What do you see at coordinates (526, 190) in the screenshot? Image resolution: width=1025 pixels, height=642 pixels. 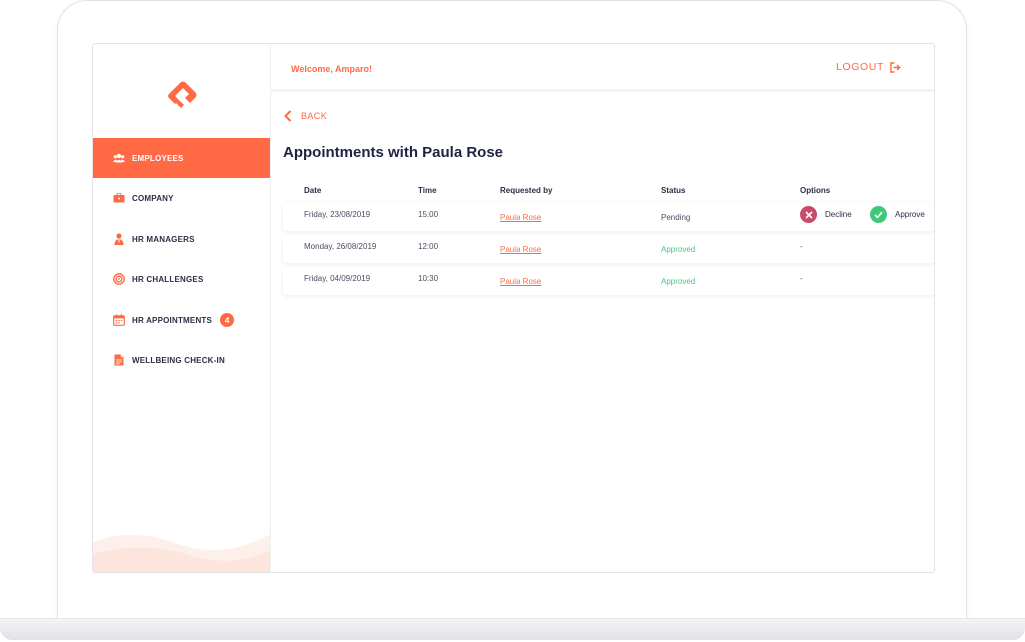 I see `column-header-requested-by: Requested by` at bounding box center [526, 190].